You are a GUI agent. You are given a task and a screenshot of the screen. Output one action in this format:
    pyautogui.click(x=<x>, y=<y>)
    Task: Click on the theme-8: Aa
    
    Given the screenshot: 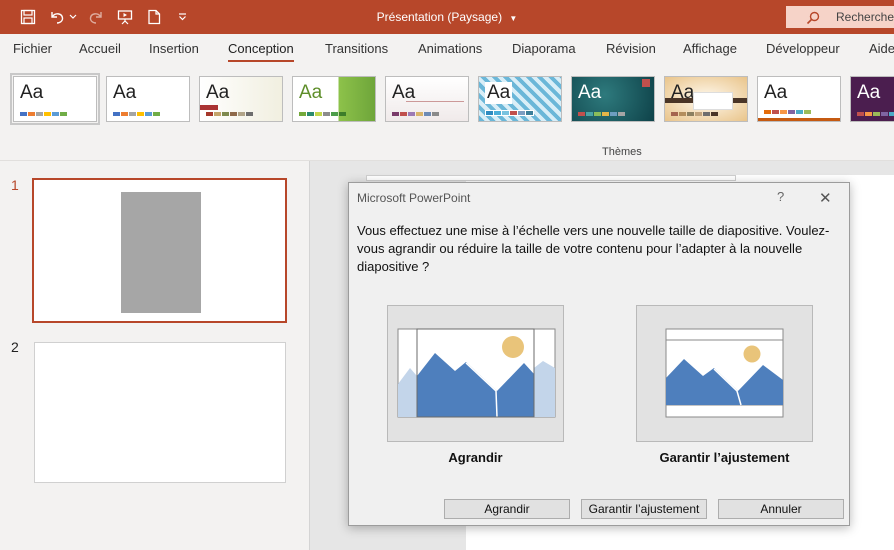 What is the action you would take?
    pyautogui.click(x=706, y=99)
    